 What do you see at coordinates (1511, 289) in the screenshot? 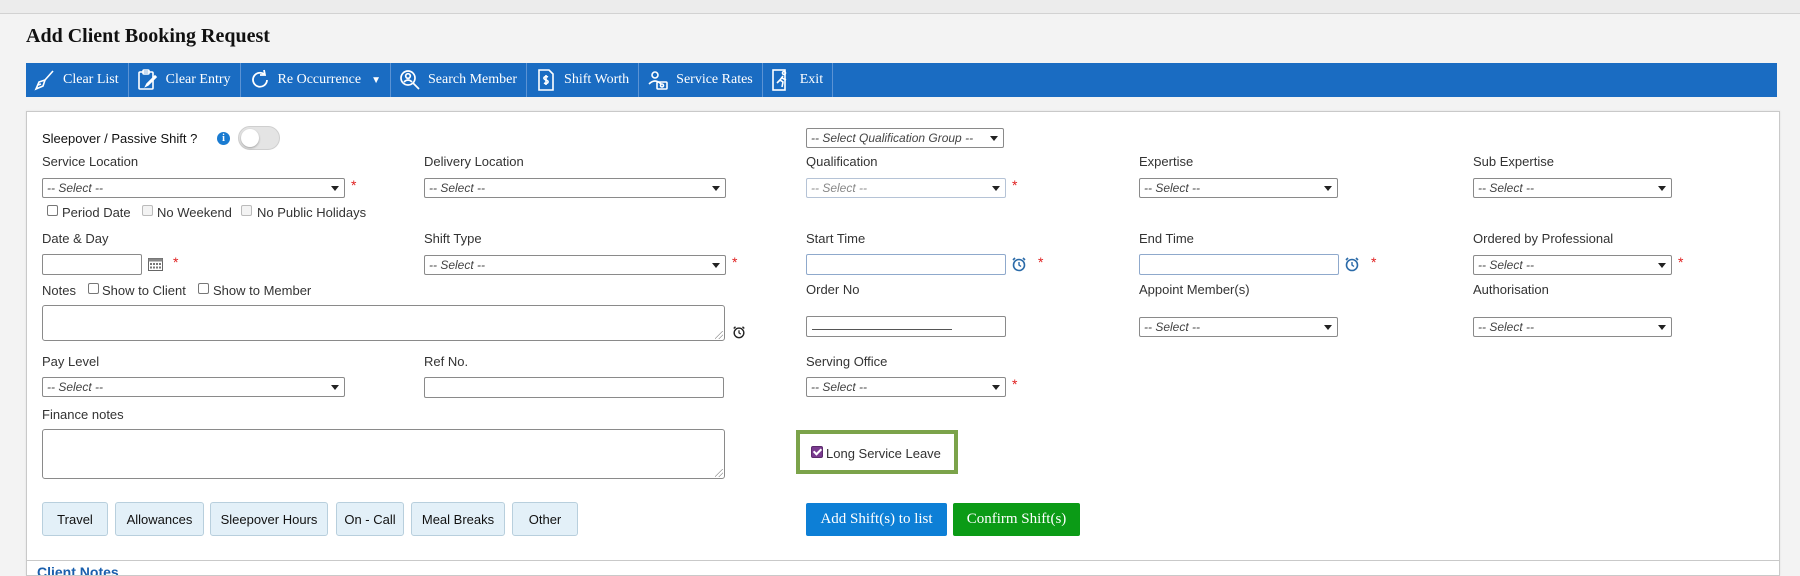
I see `authorisation-label: Authorisation` at bounding box center [1511, 289].